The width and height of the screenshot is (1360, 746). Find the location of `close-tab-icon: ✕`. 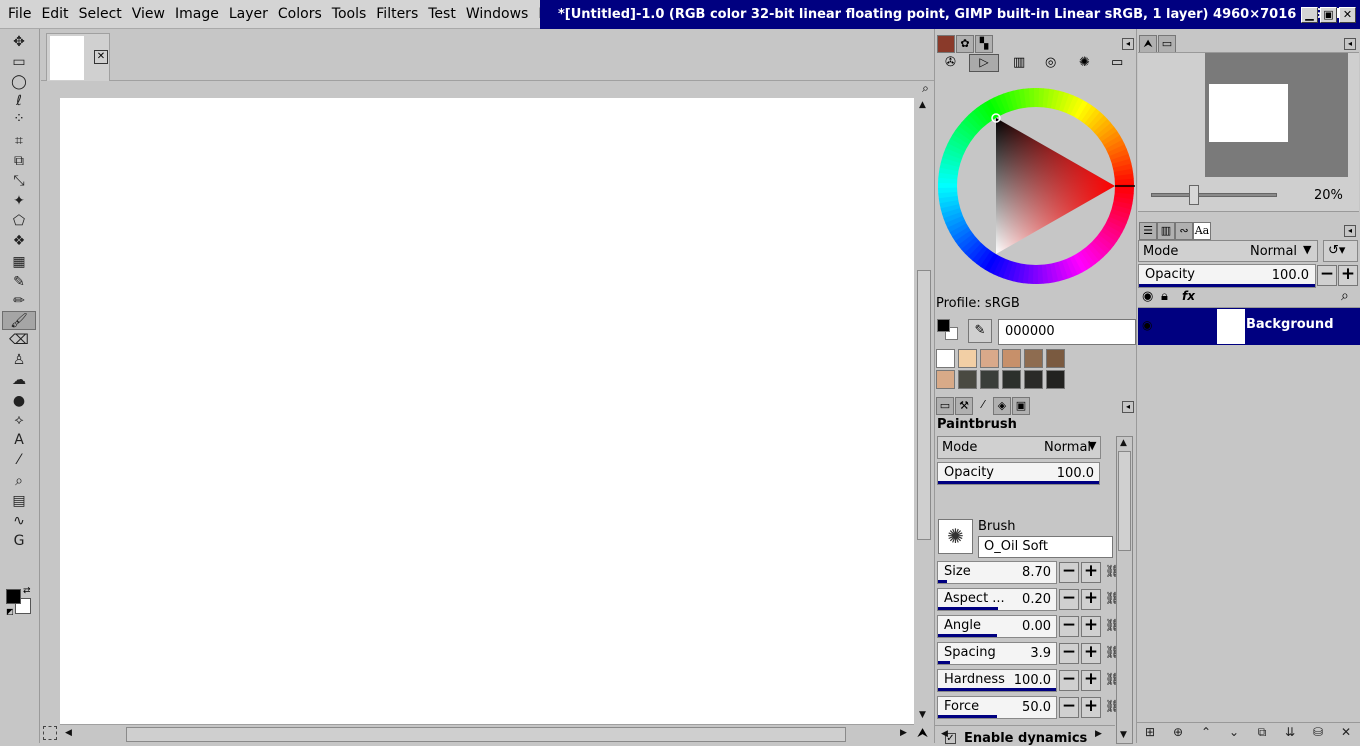

close-tab-icon: ✕ is located at coordinates (101, 57).